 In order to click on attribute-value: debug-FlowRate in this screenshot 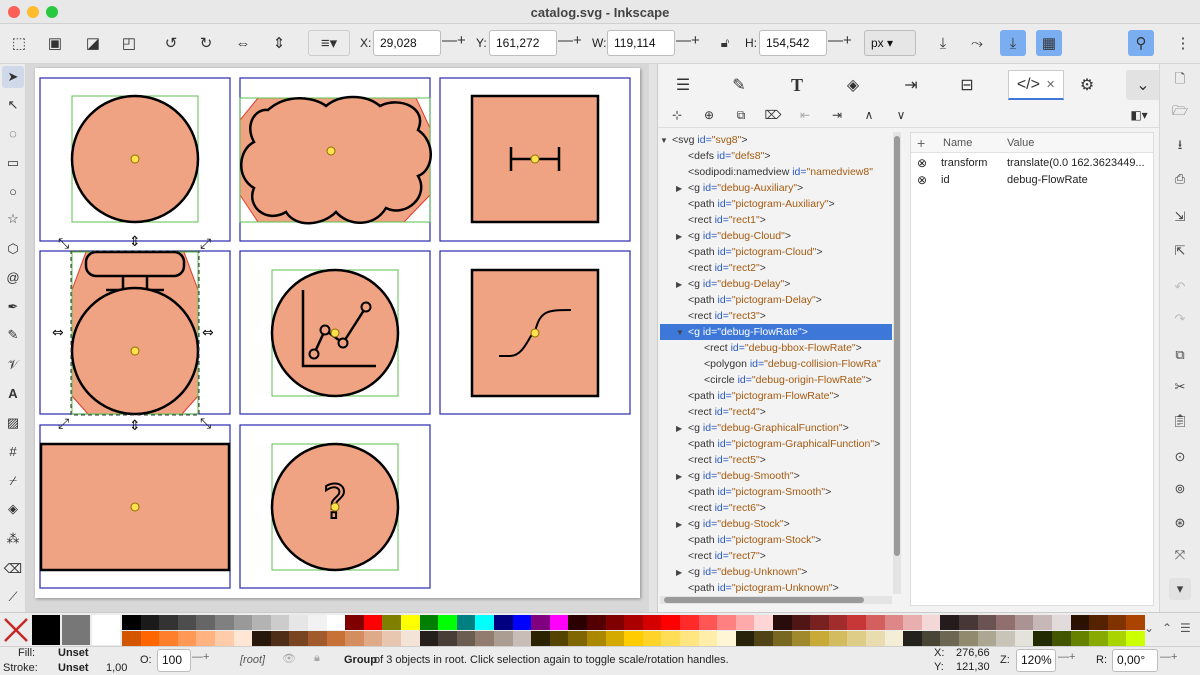, I will do `click(1079, 180)`.